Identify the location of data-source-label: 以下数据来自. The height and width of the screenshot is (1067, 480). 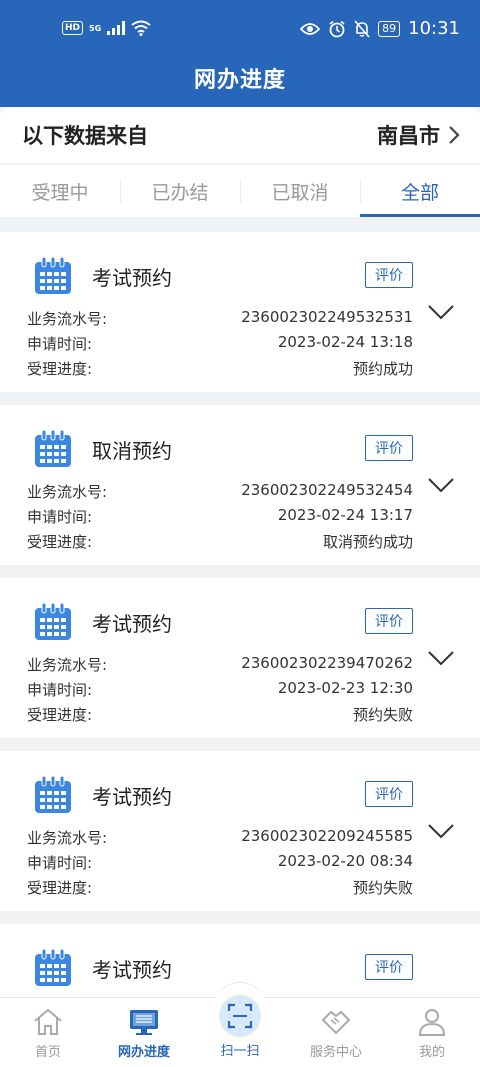
(85, 136).